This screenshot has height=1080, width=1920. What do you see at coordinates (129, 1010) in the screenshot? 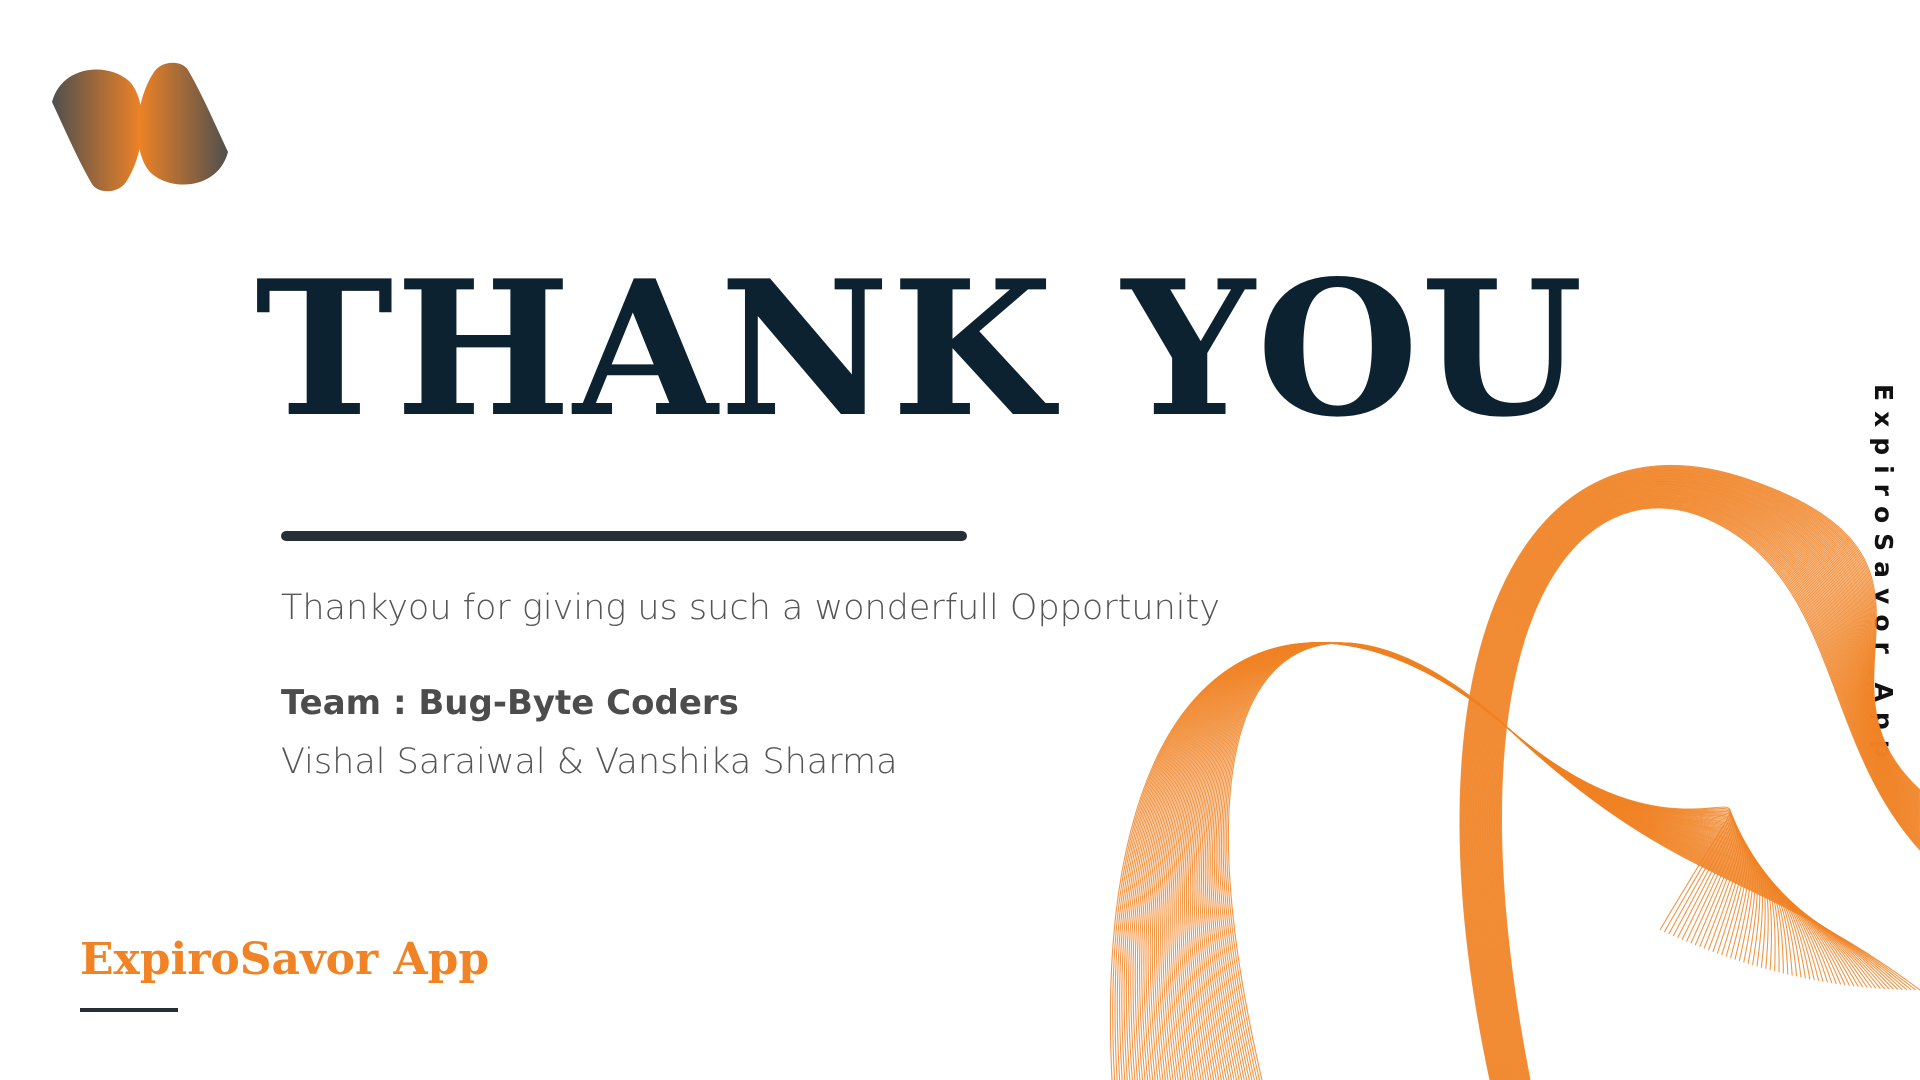
I see `brand-underline` at bounding box center [129, 1010].